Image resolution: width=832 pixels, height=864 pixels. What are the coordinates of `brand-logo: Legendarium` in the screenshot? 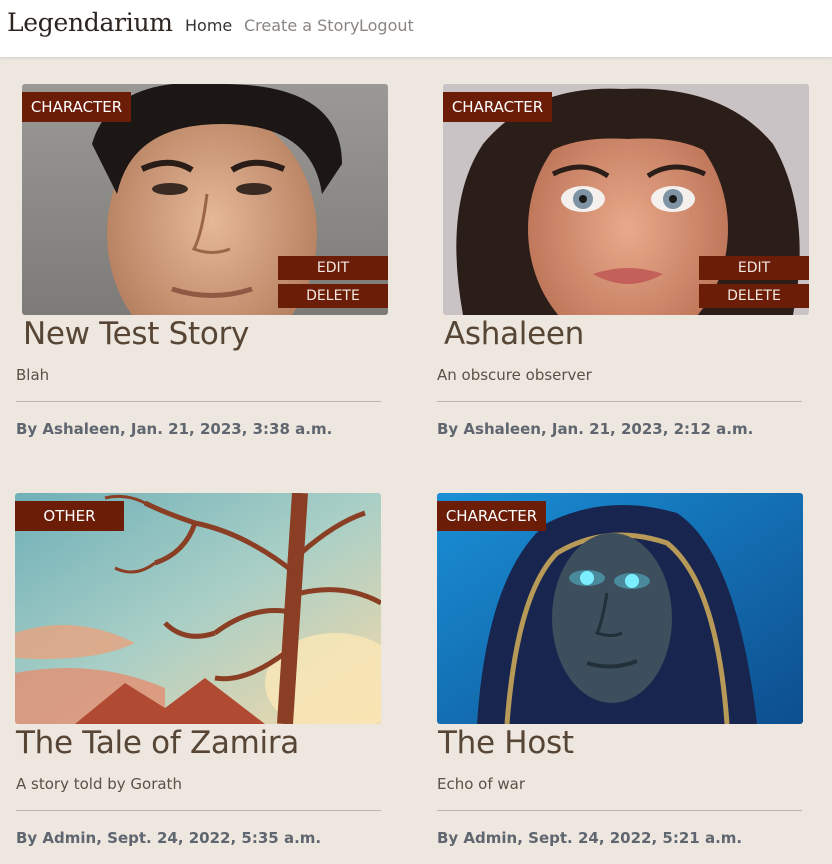 It's located at (90, 22).